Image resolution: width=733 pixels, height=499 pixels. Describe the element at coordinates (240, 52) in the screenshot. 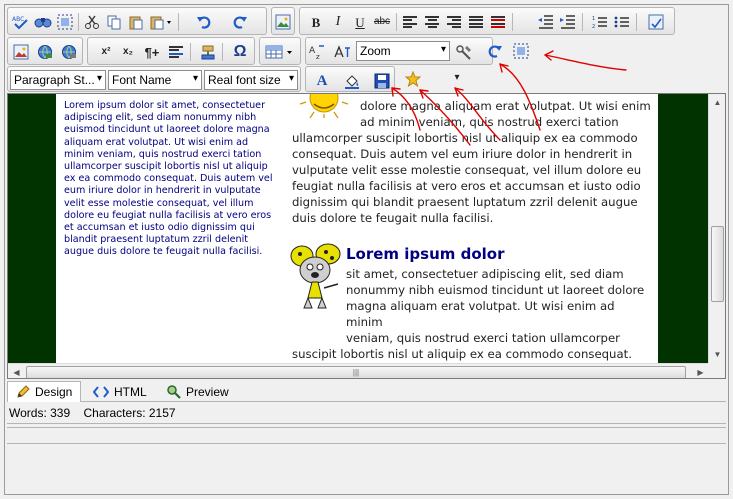

I see `special-char-button: Ω` at that location.